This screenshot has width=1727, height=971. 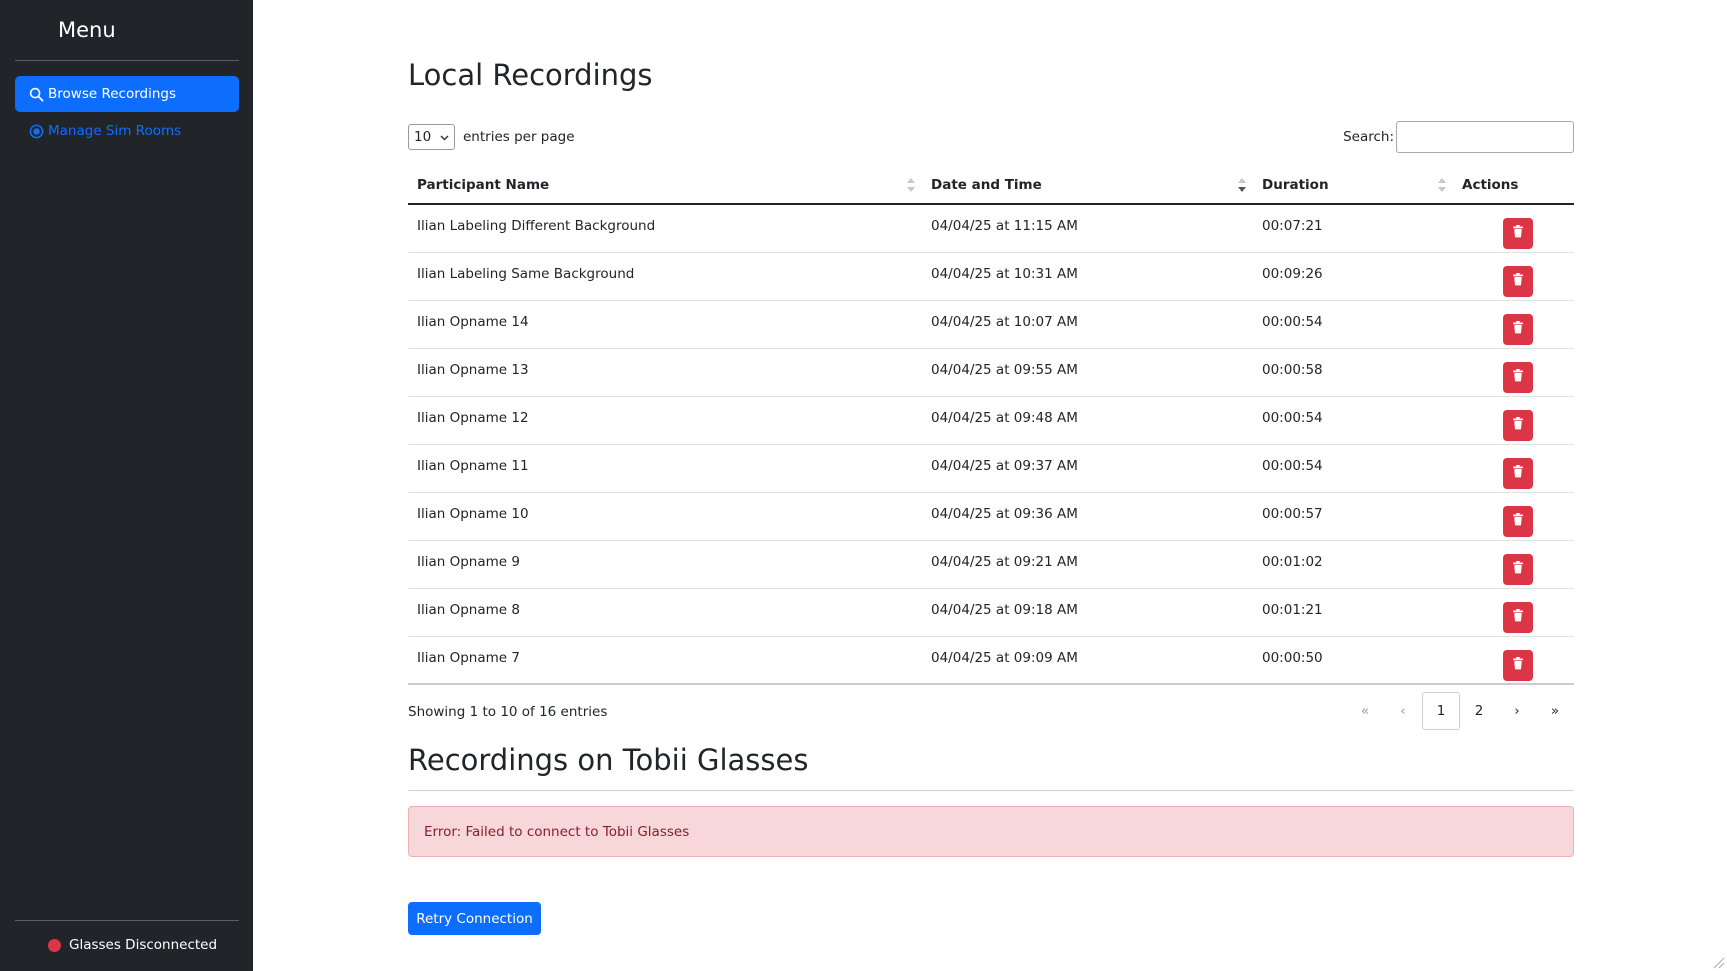 What do you see at coordinates (665, 420) in the screenshot?
I see `cell-participant-name: Ilian Opname 12` at bounding box center [665, 420].